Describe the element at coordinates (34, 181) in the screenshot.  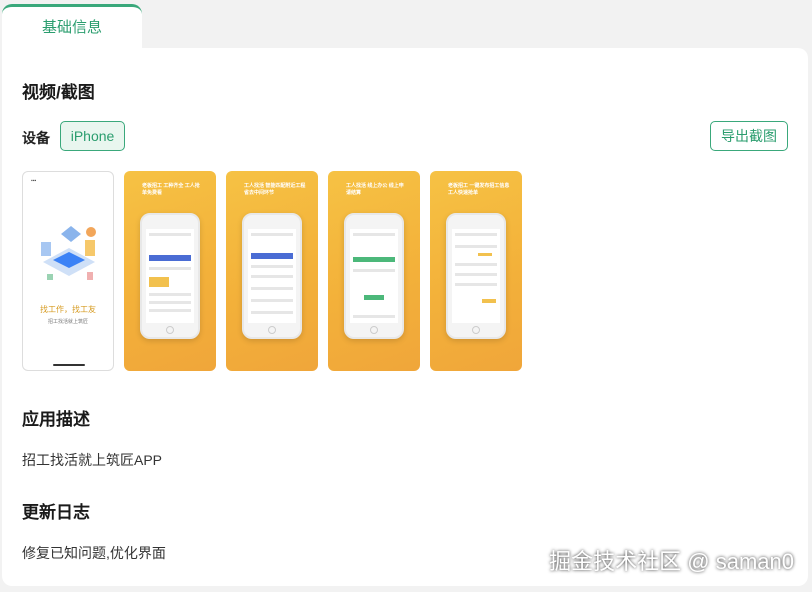
I see `status-bar: ▪▪▪` at that location.